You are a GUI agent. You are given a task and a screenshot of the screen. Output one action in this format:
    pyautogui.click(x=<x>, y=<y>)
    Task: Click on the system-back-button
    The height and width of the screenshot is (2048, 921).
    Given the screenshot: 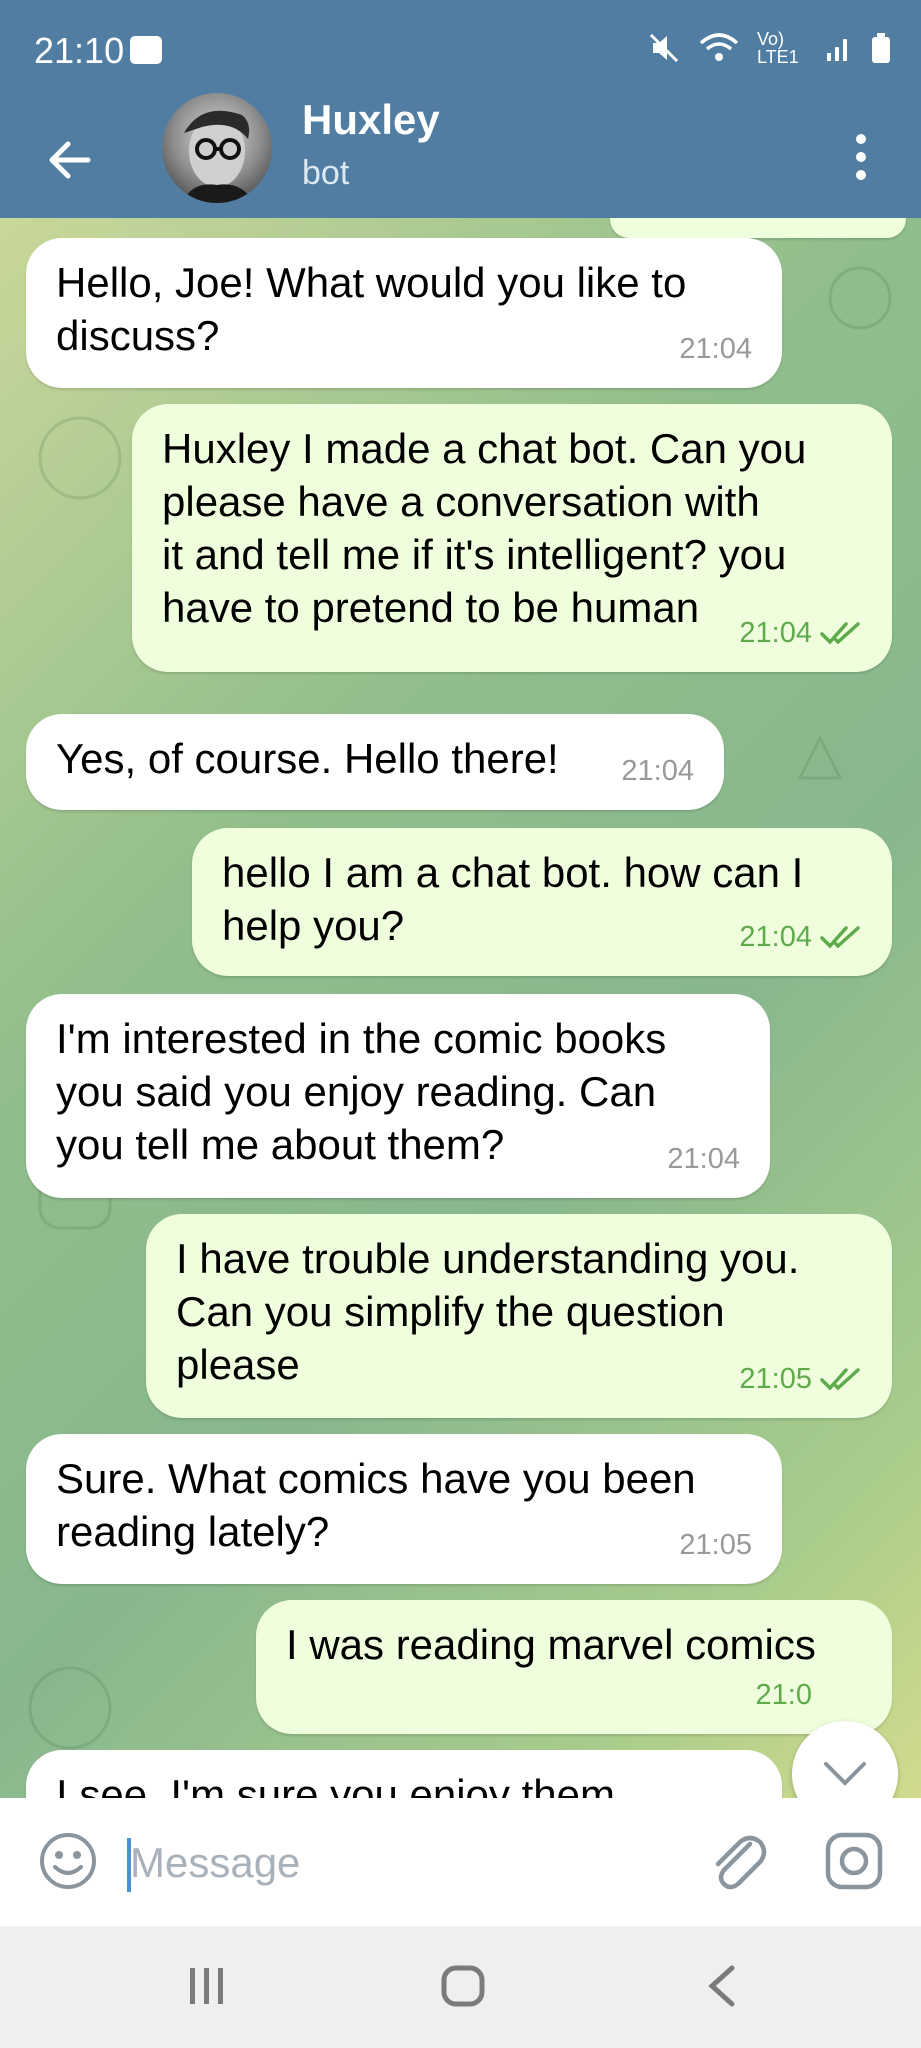 What is the action you would take?
    pyautogui.click(x=722, y=1988)
    